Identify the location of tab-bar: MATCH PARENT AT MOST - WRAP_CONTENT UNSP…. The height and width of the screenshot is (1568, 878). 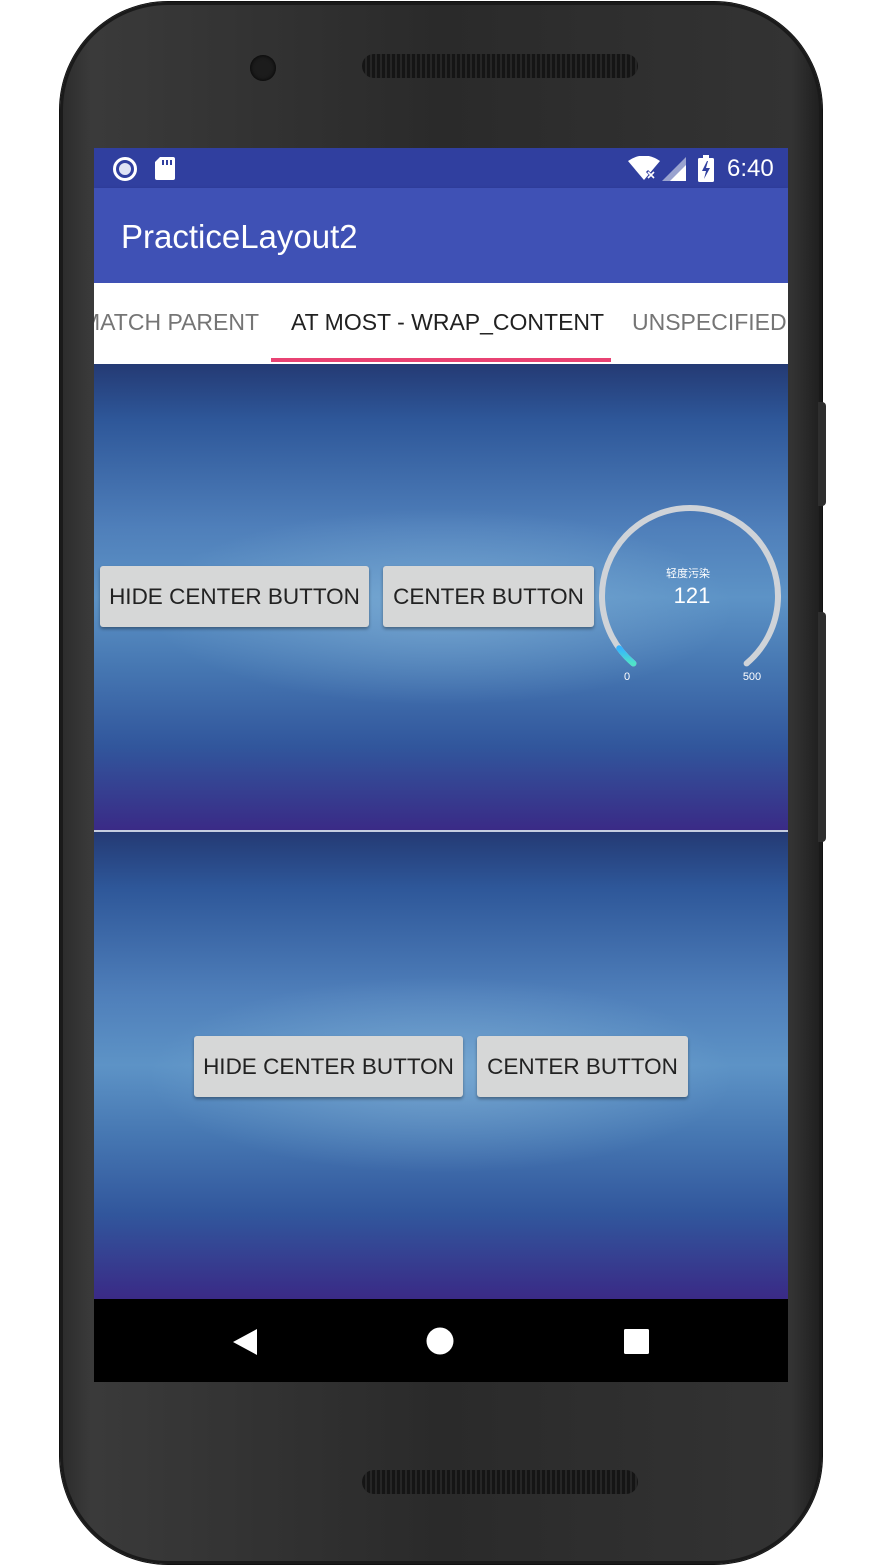
(441, 323).